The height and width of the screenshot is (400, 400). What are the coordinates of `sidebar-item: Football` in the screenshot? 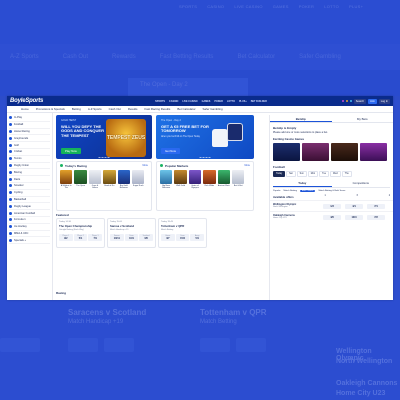 It's located at (29, 125).